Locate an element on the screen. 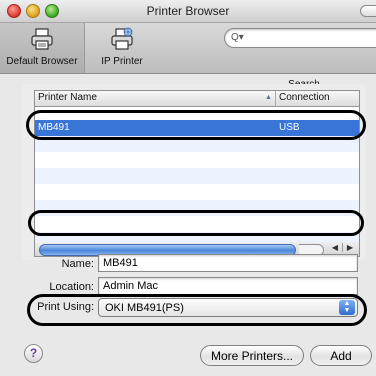 Image resolution: width=376 pixels, height=376 pixels. default-browser-label: Default Browser is located at coordinates (42, 61).